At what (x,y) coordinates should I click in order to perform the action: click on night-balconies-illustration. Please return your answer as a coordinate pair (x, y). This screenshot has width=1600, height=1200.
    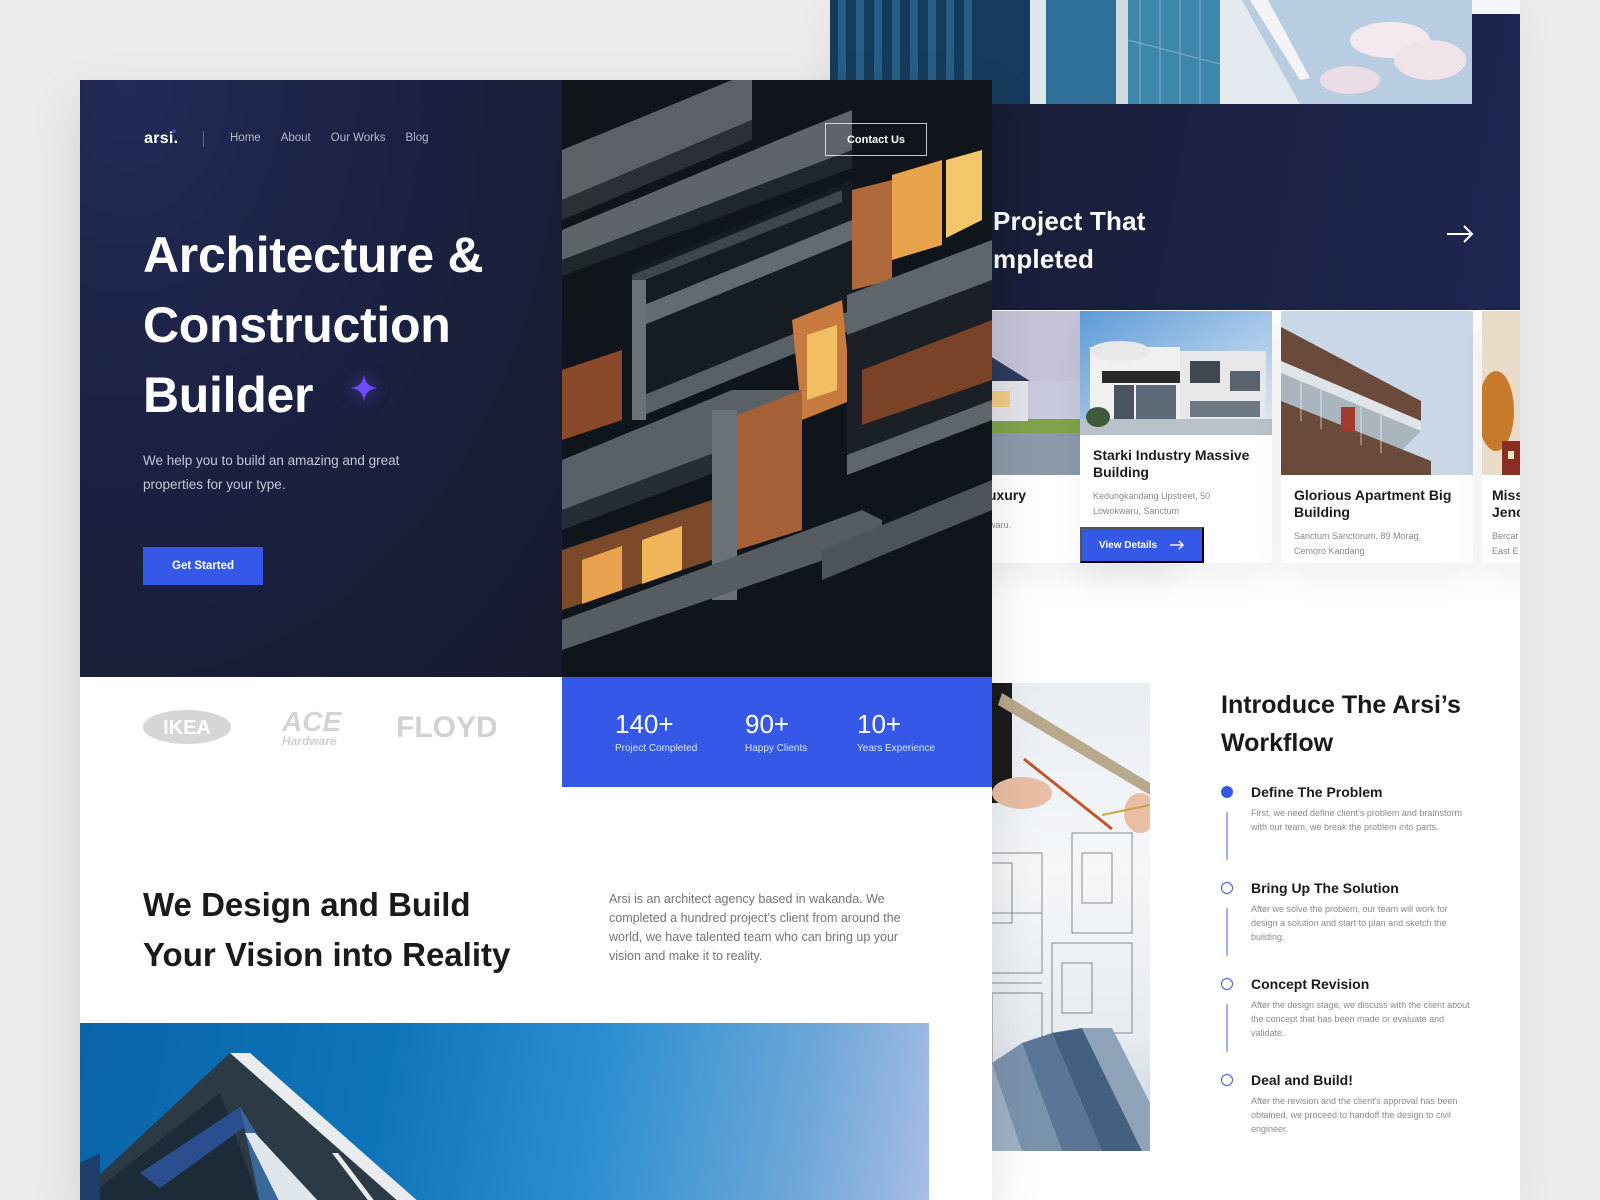
    Looking at the image, I should click on (777, 378).